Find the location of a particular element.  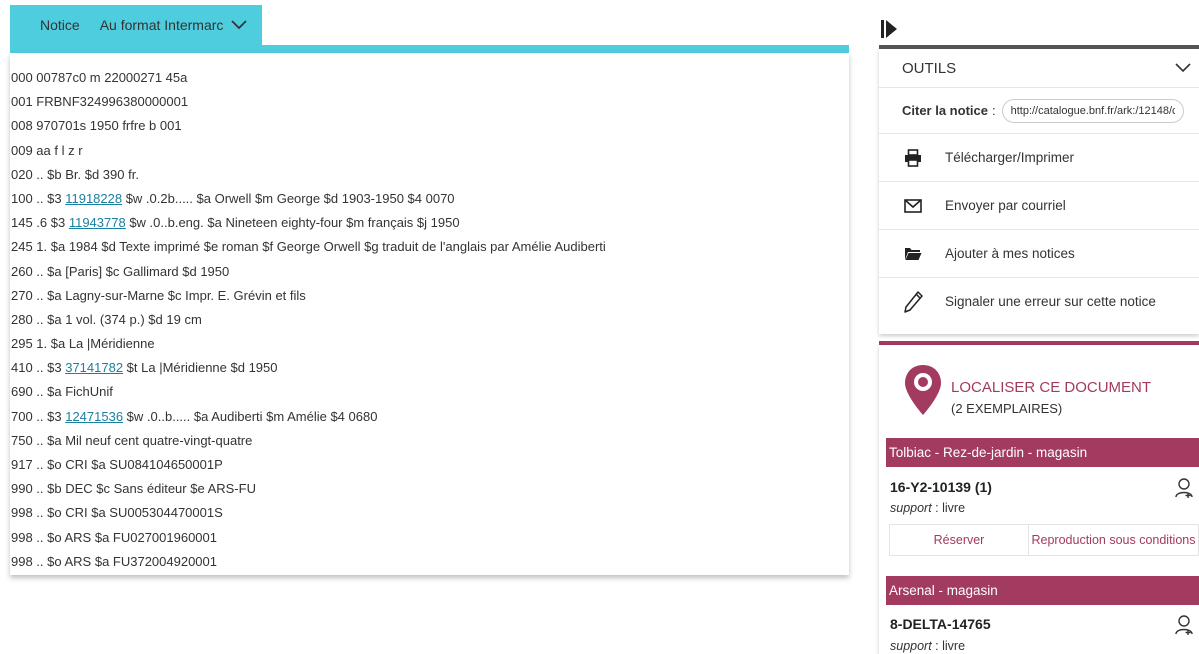

marc-field-line: 295 1. $a La |Méridienne is located at coordinates (83, 344).